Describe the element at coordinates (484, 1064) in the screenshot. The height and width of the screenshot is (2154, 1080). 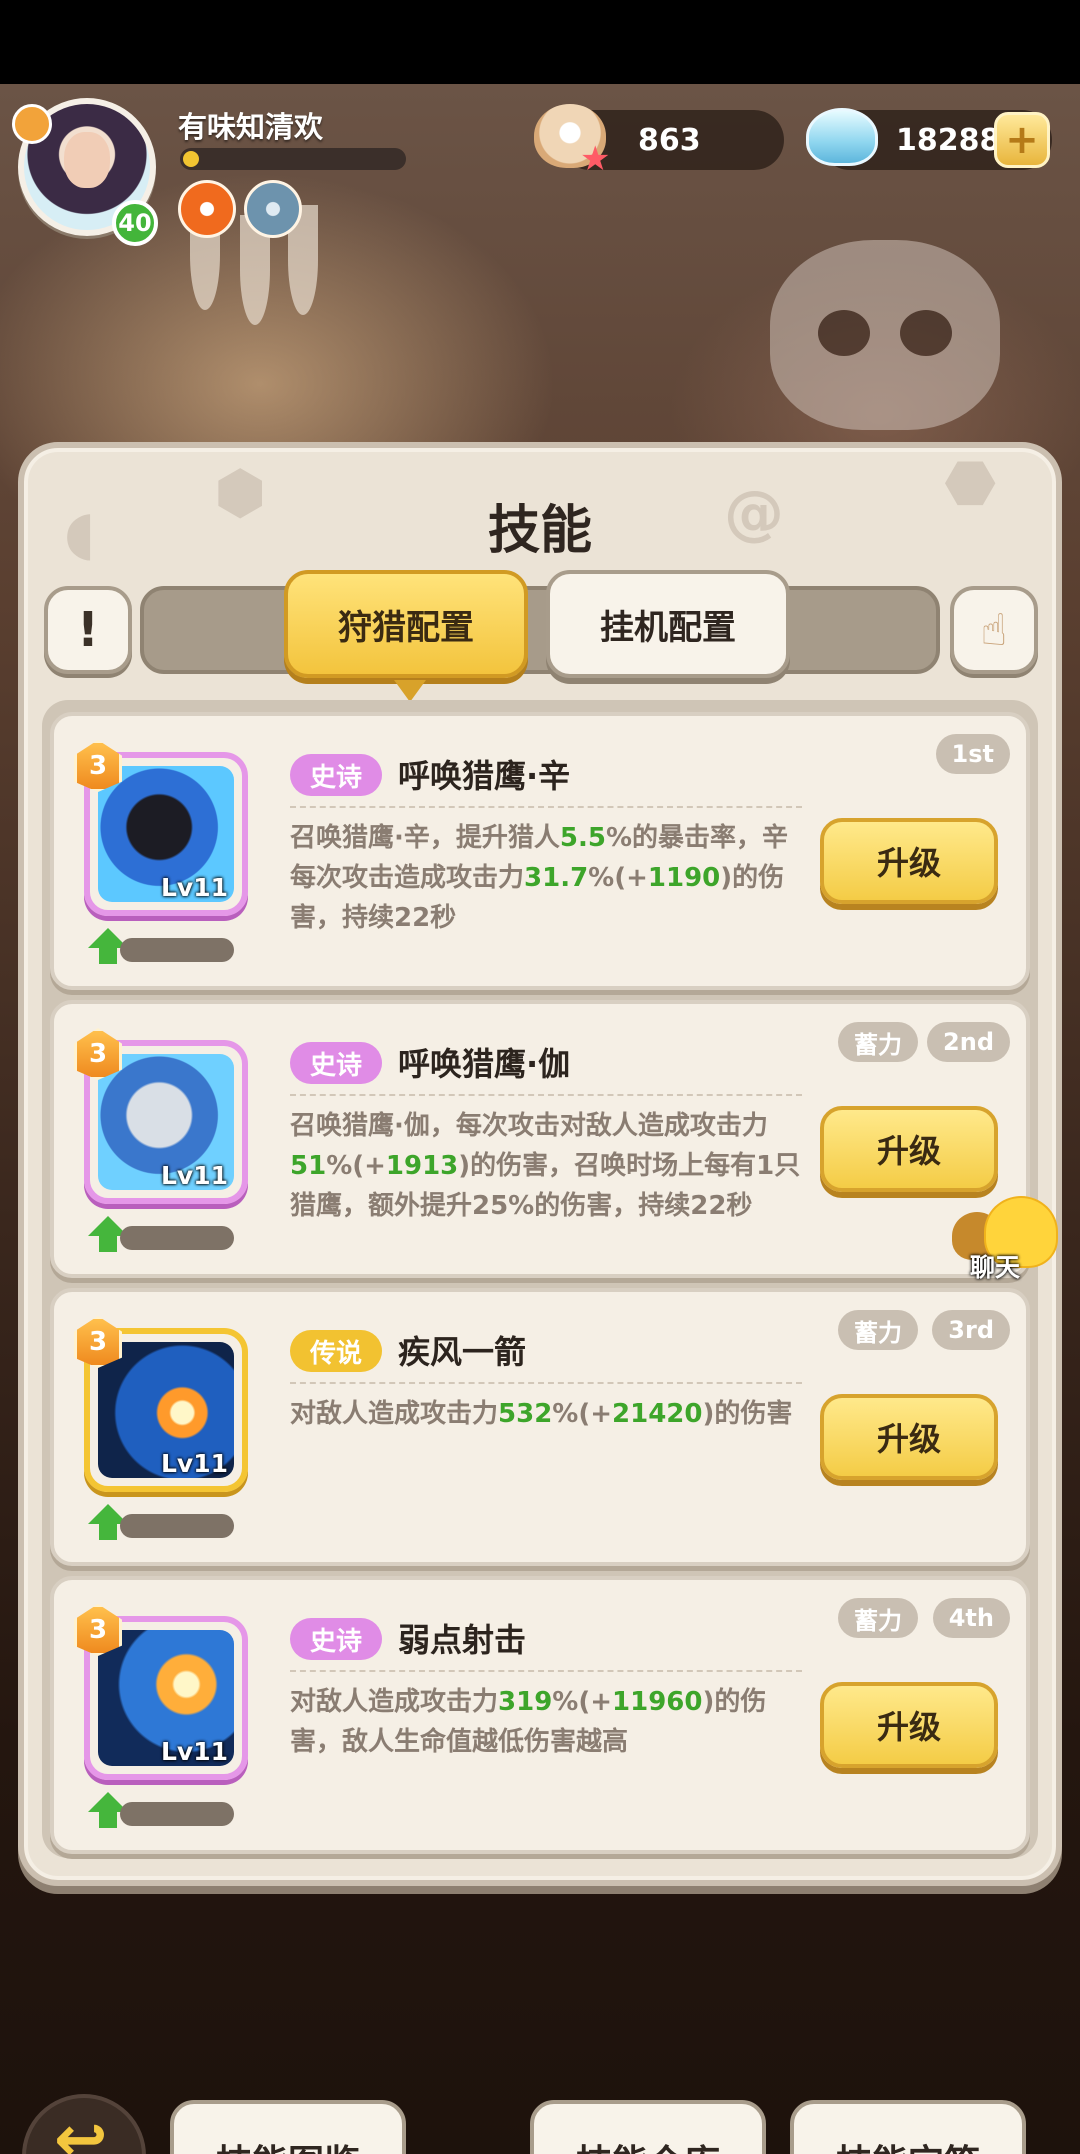
I see `skill-name: 呼唤猎鹰·伽` at that location.